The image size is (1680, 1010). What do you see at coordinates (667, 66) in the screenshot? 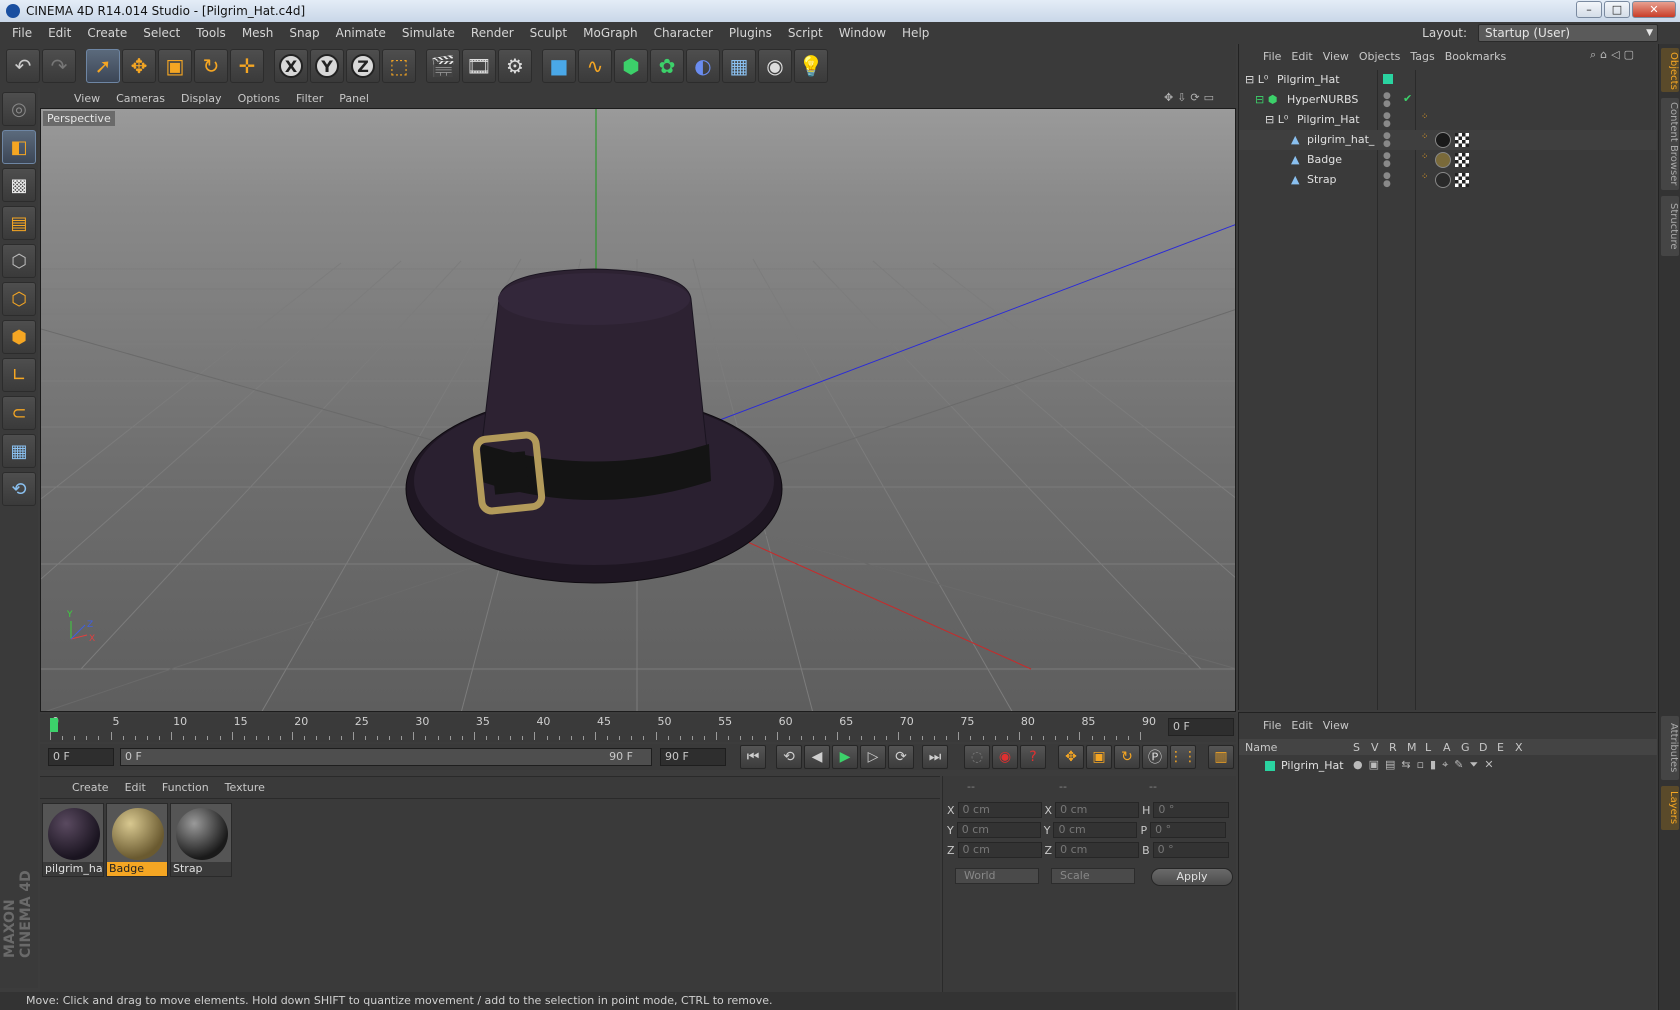
I see `mograph-cloner-button: ✿` at bounding box center [667, 66].